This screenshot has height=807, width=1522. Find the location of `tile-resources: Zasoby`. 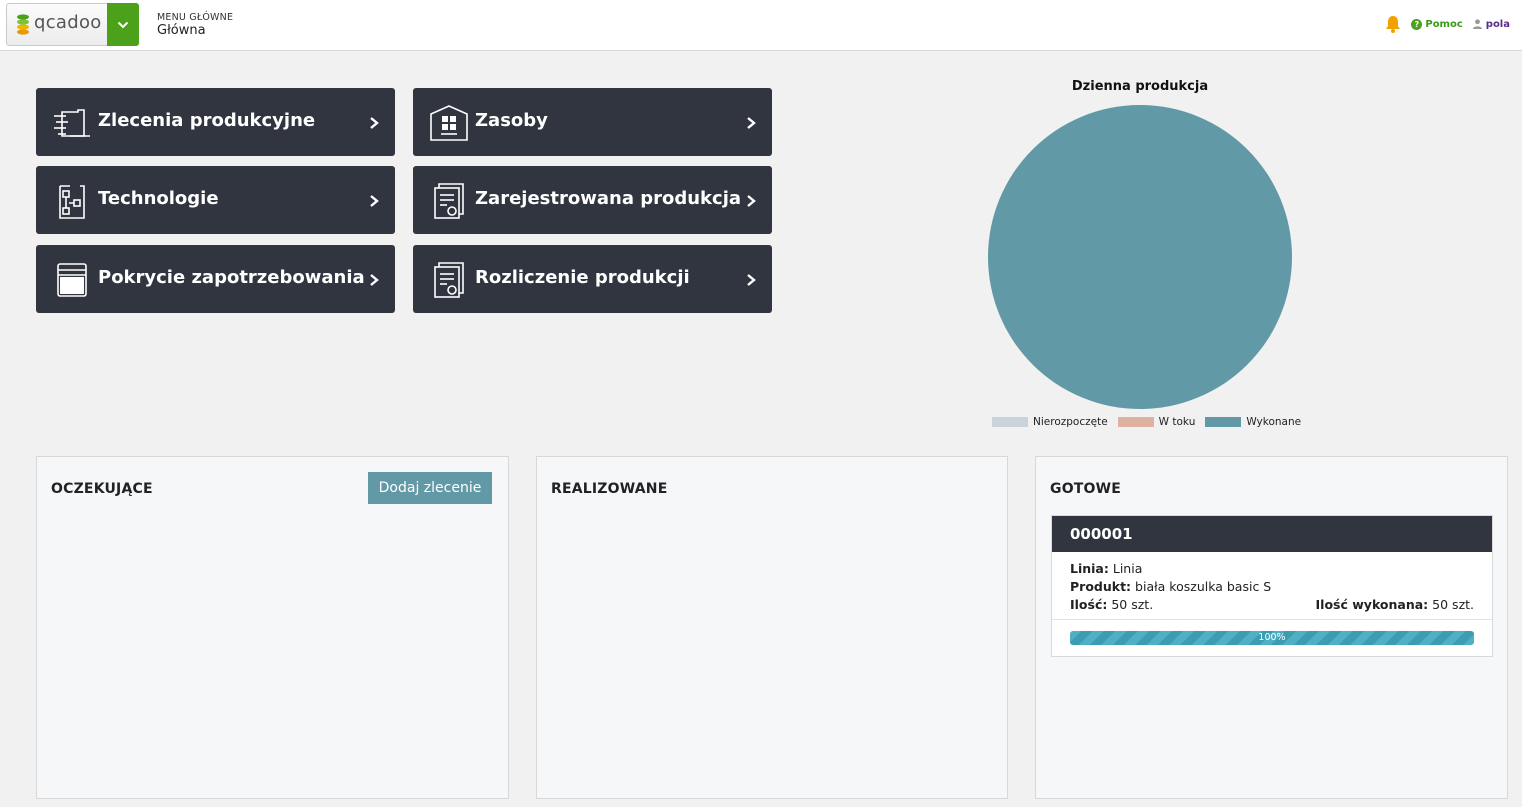

tile-resources: Zasoby is located at coordinates (592, 122).